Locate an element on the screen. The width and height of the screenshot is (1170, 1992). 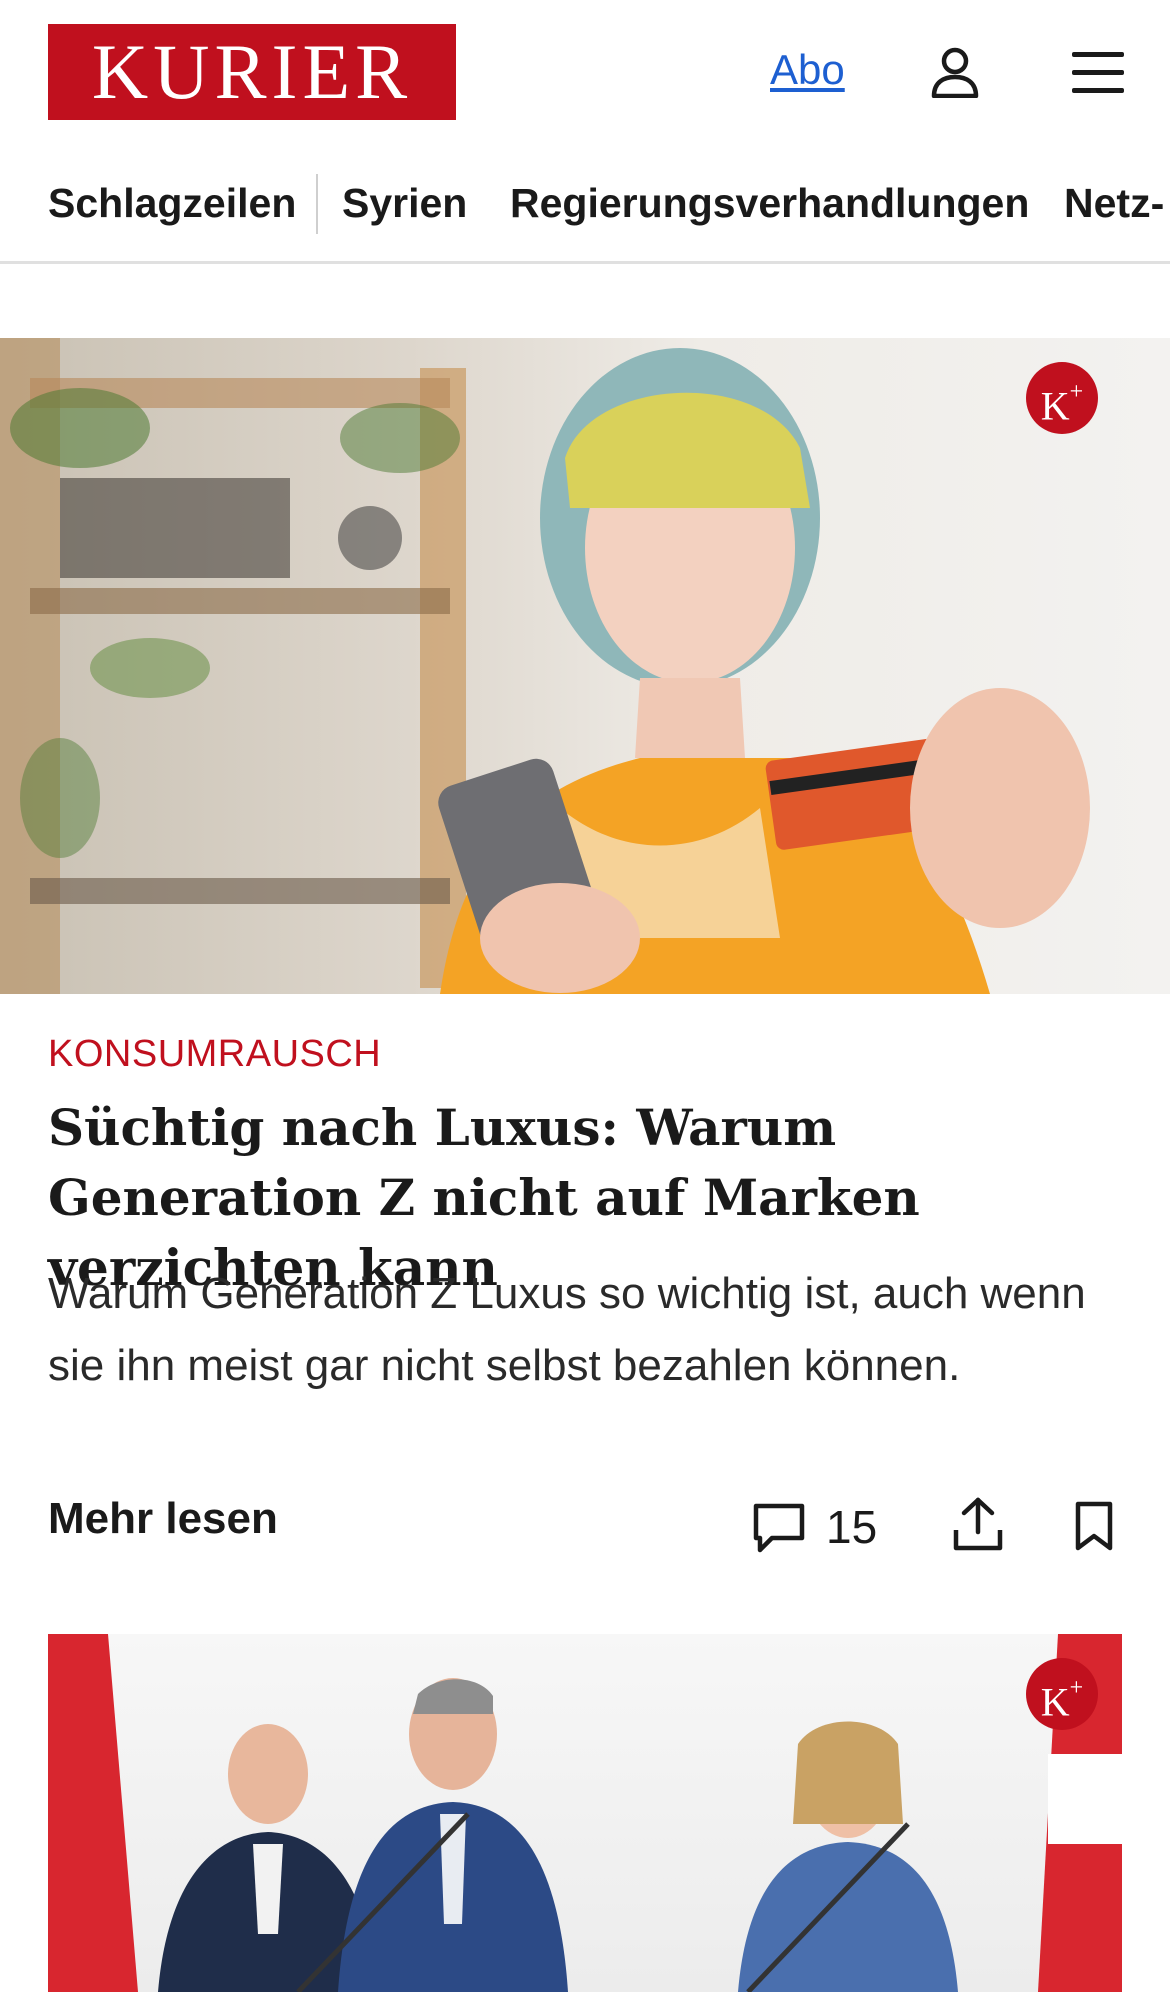
article-kicker: KONSUMRAUSCH is located at coordinates (215, 1054).